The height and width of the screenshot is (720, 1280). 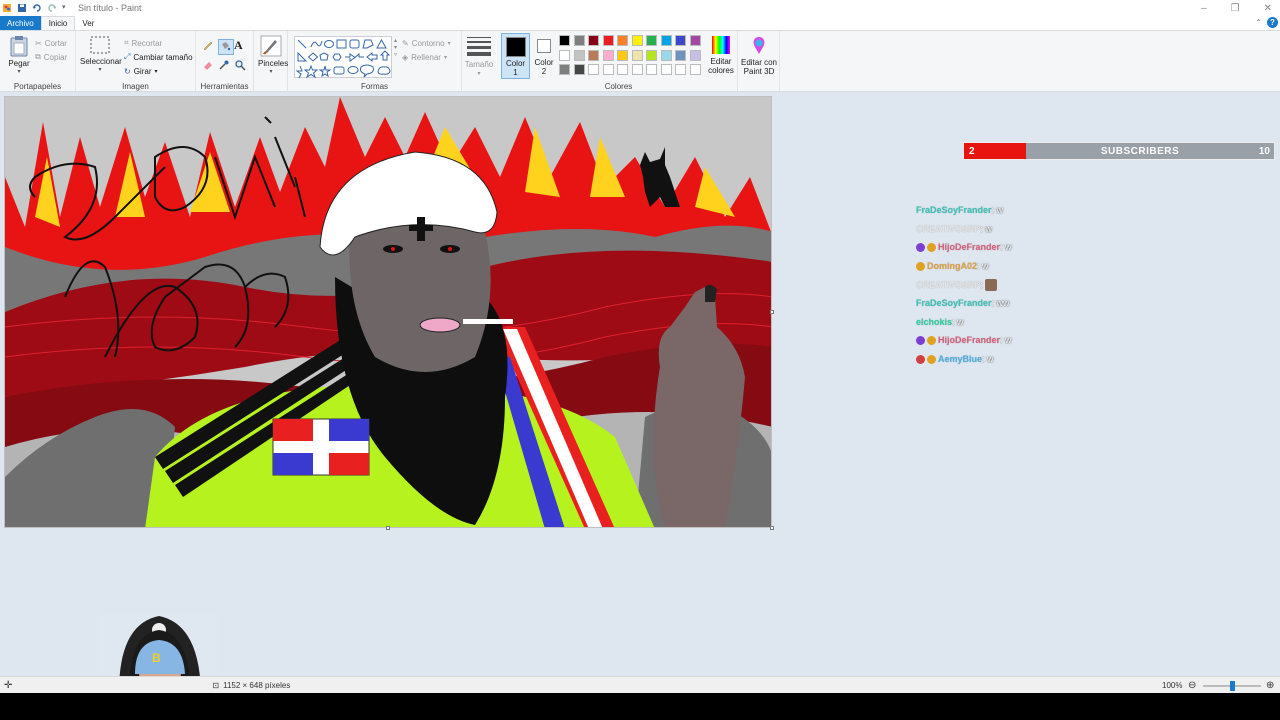 What do you see at coordinates (1258, 22) in the screenshot?
I see `collapse-ribbon-icon: ⌃` at bounding box center [1258, 22].